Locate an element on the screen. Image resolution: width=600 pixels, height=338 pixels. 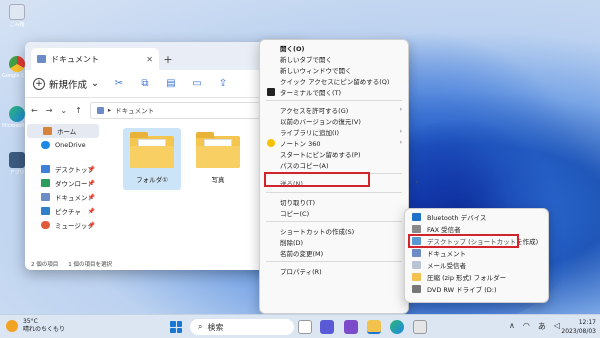
share-icon: ⇪ is located at coordinates (223, 84).